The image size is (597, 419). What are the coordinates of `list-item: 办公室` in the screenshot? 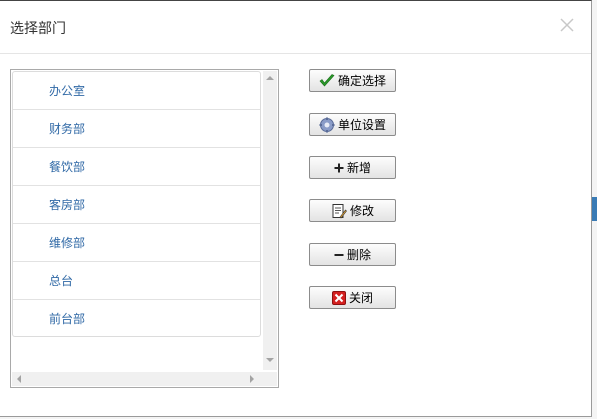 It's located at (136, 91).